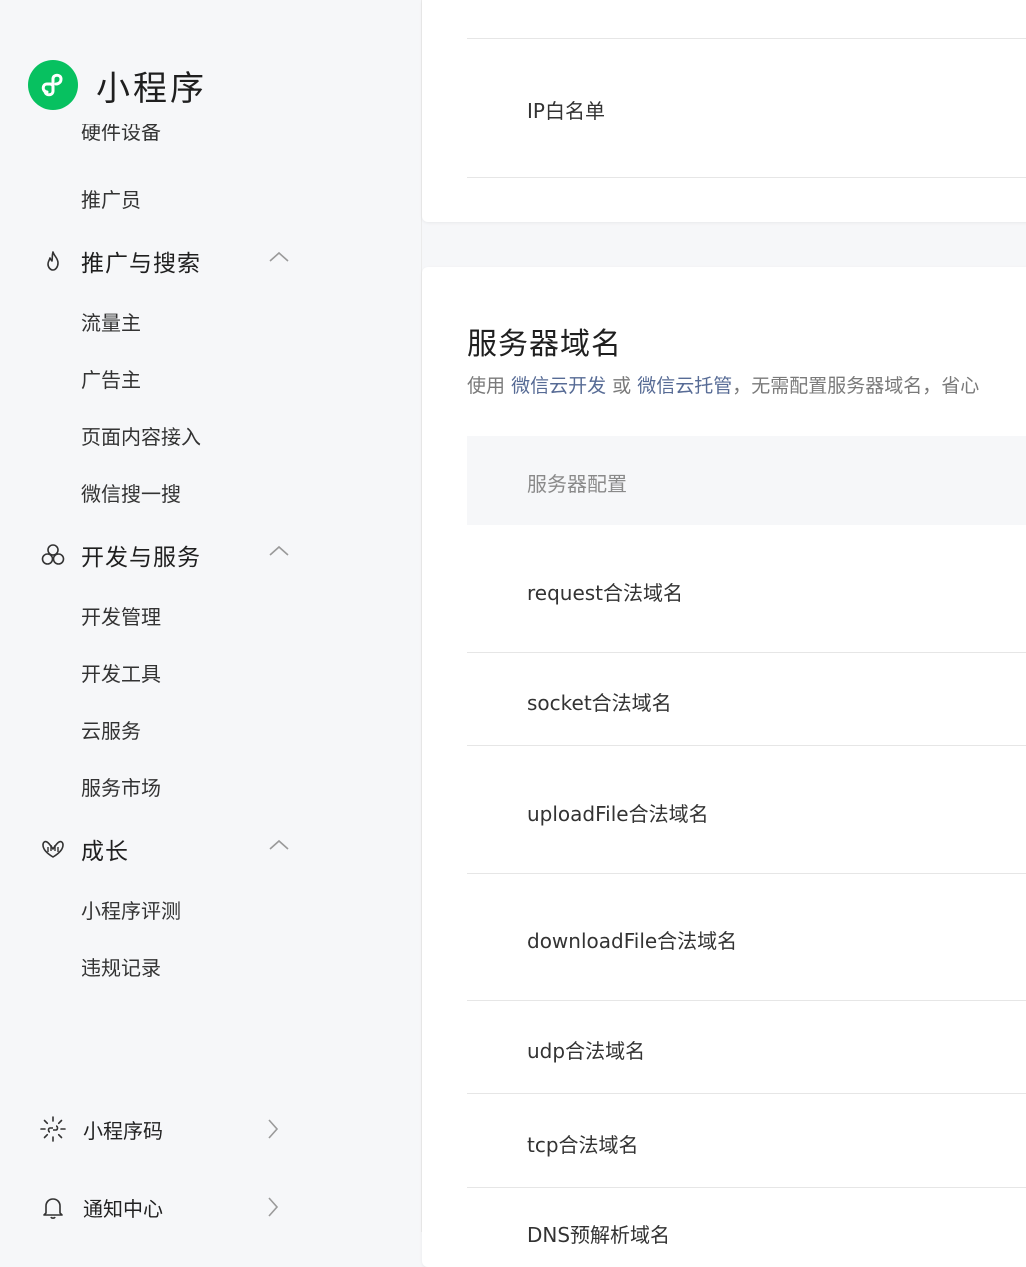 The width and height of the screenshot is (1026, 1267). Describe the element at coordinates (746, 480) in the screenshot. I see `table-header: 服务器配置` at that location.